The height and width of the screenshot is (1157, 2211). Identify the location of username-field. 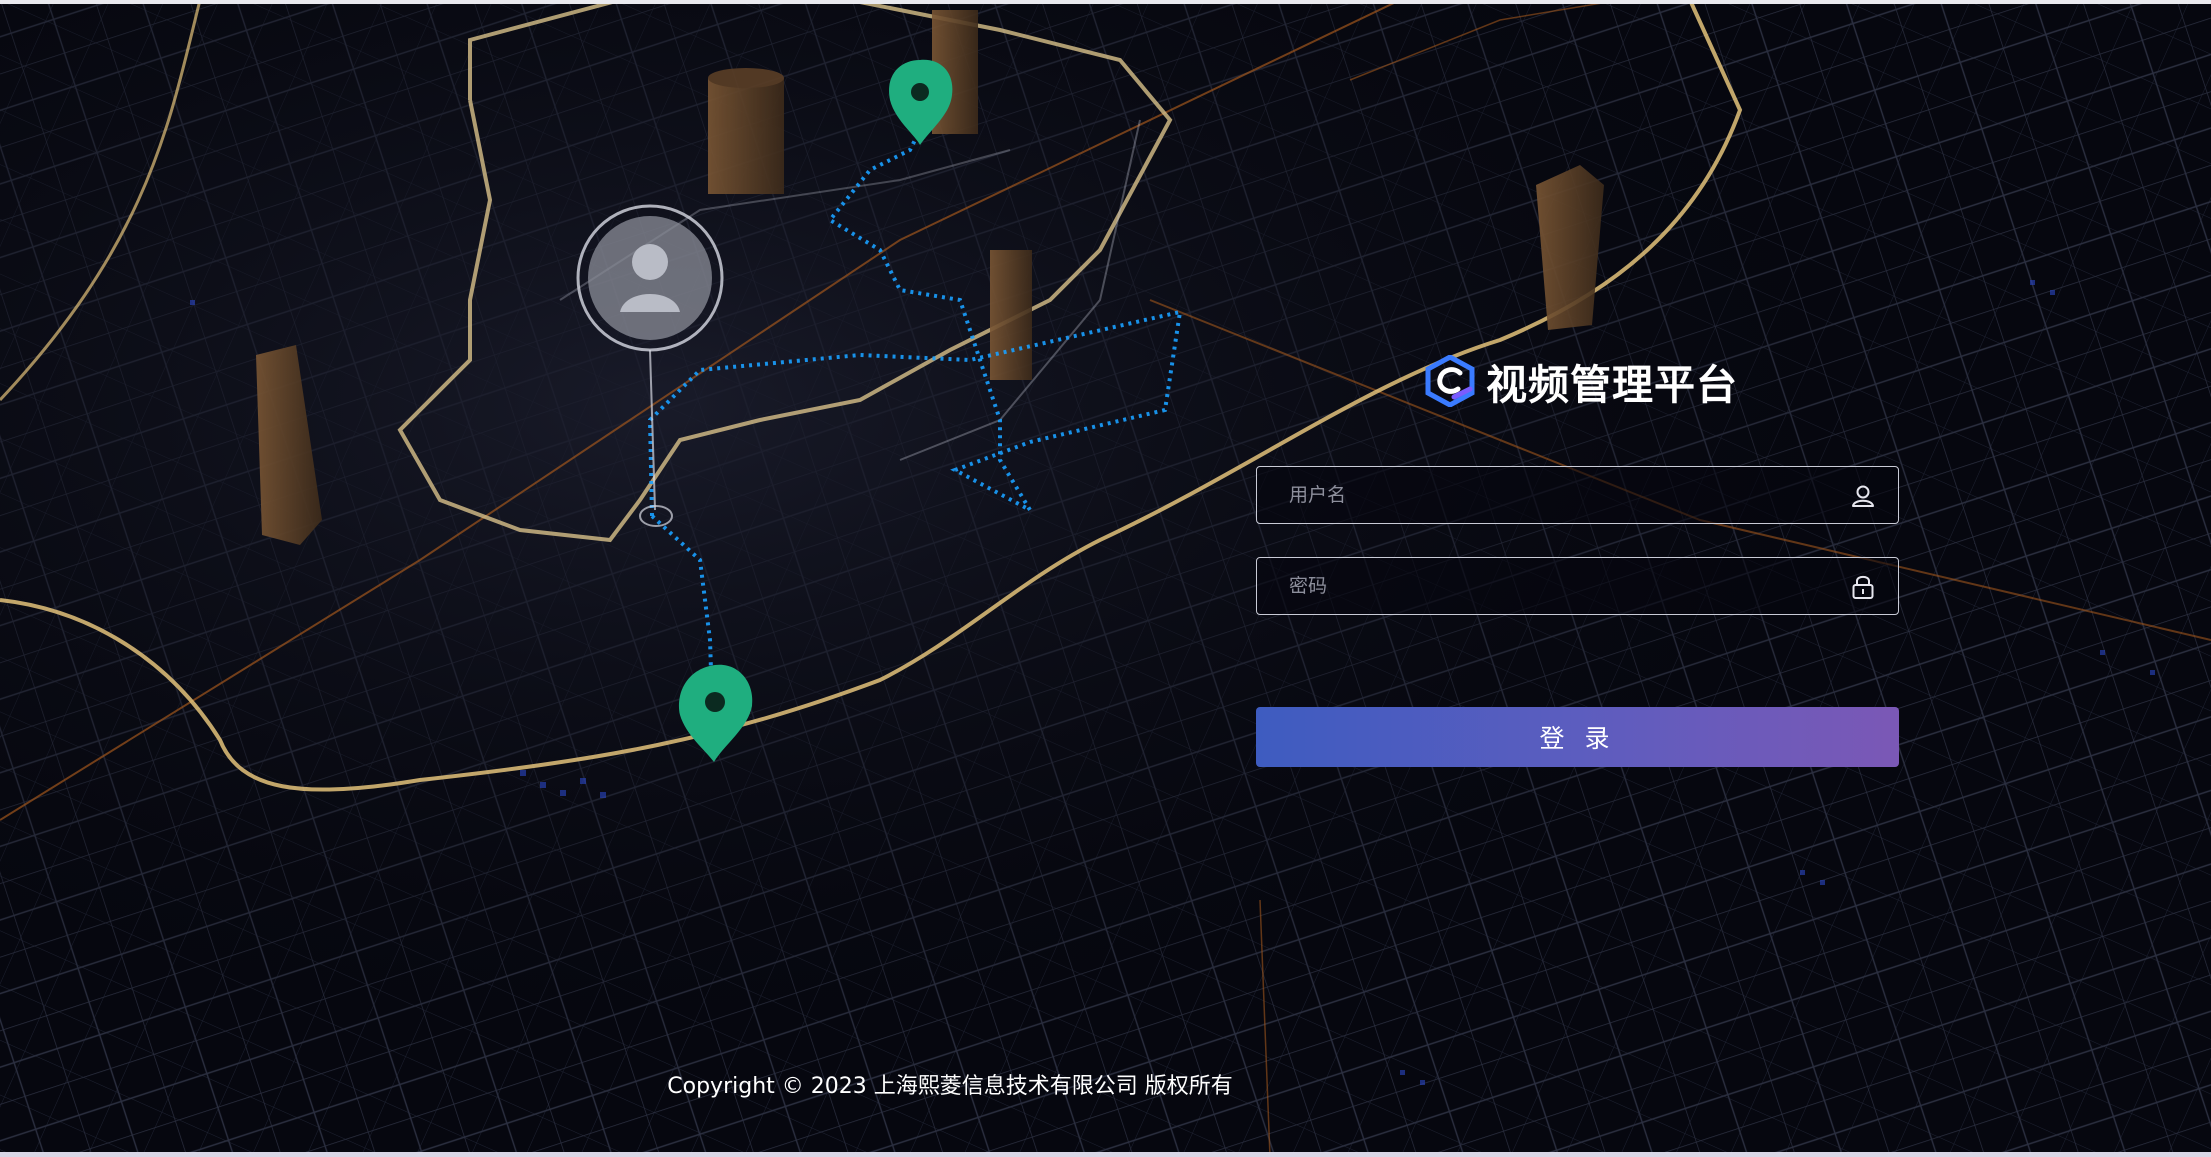
(1577, 495).